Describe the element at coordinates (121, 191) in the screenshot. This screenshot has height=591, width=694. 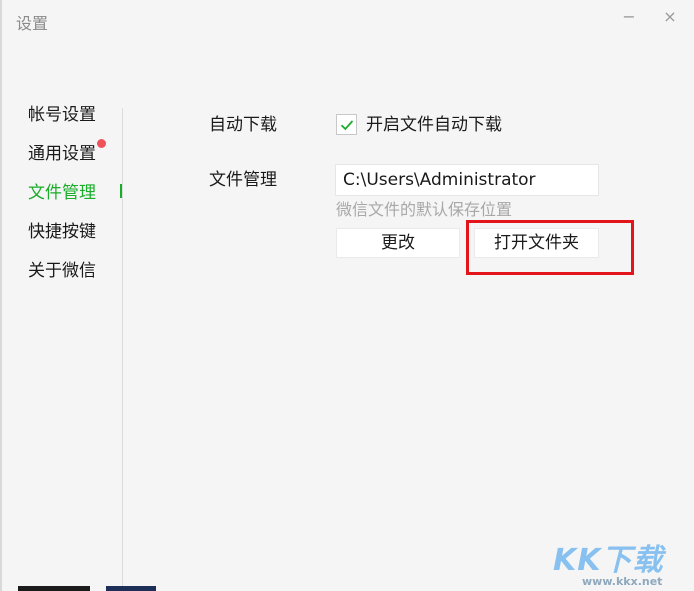
I see `active-item-indicator` at that location.